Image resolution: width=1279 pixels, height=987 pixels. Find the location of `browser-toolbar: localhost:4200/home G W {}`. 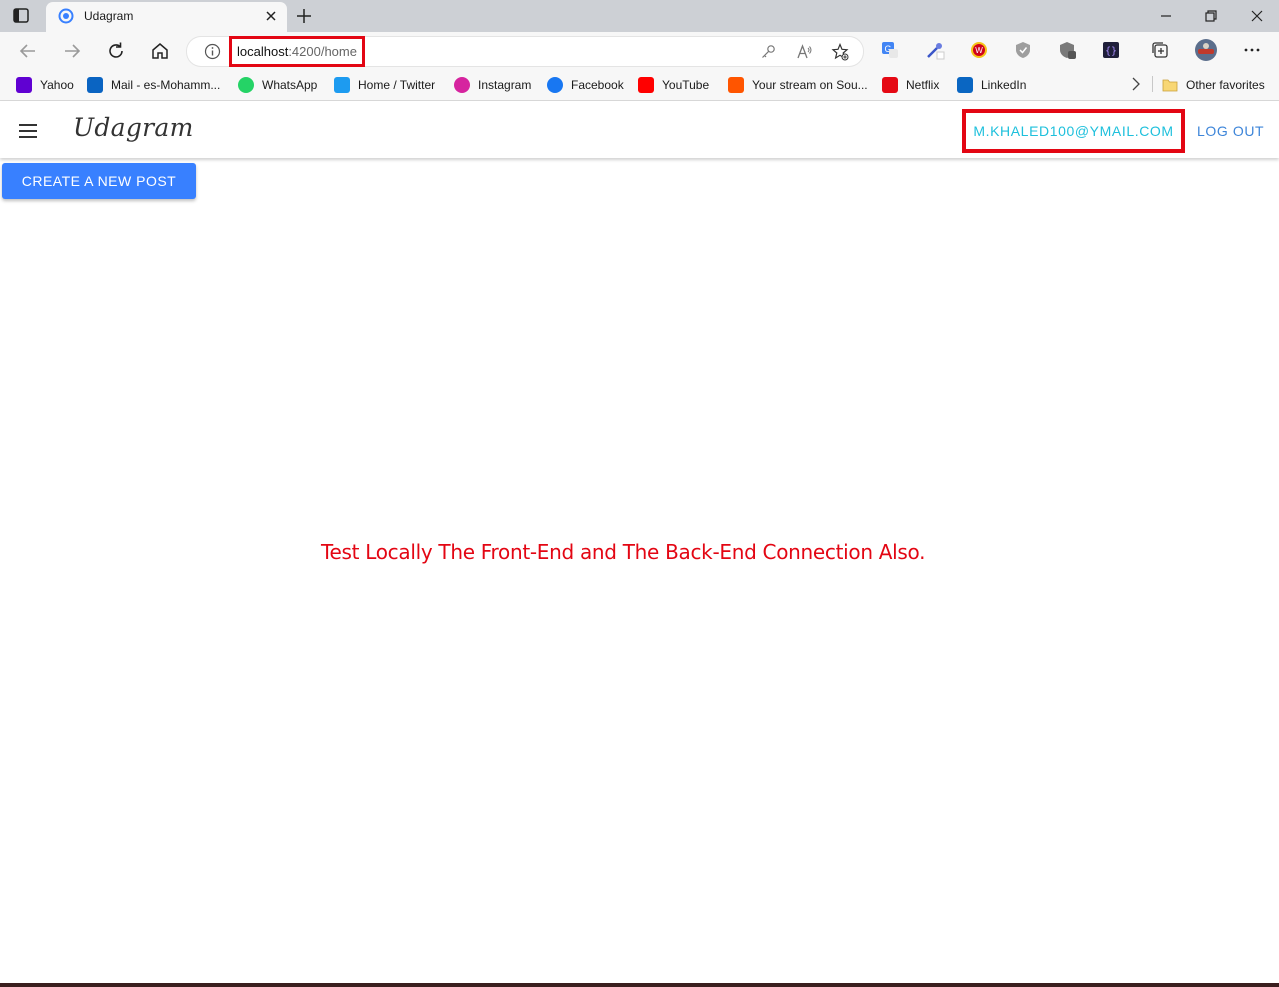

browser-toolbar: localhost:4200/home G W {} is located at coordinates (639, 51).